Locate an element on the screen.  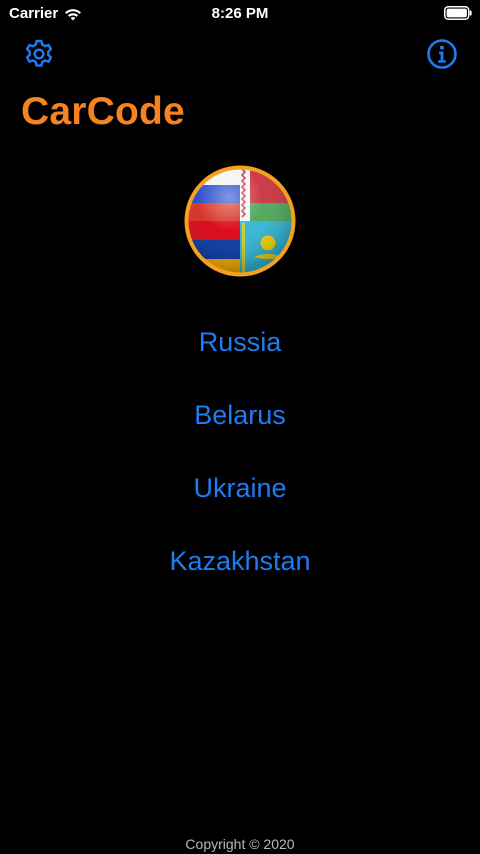
copyright-text: Copyright © 2020 is located at coordinates (240, 844).